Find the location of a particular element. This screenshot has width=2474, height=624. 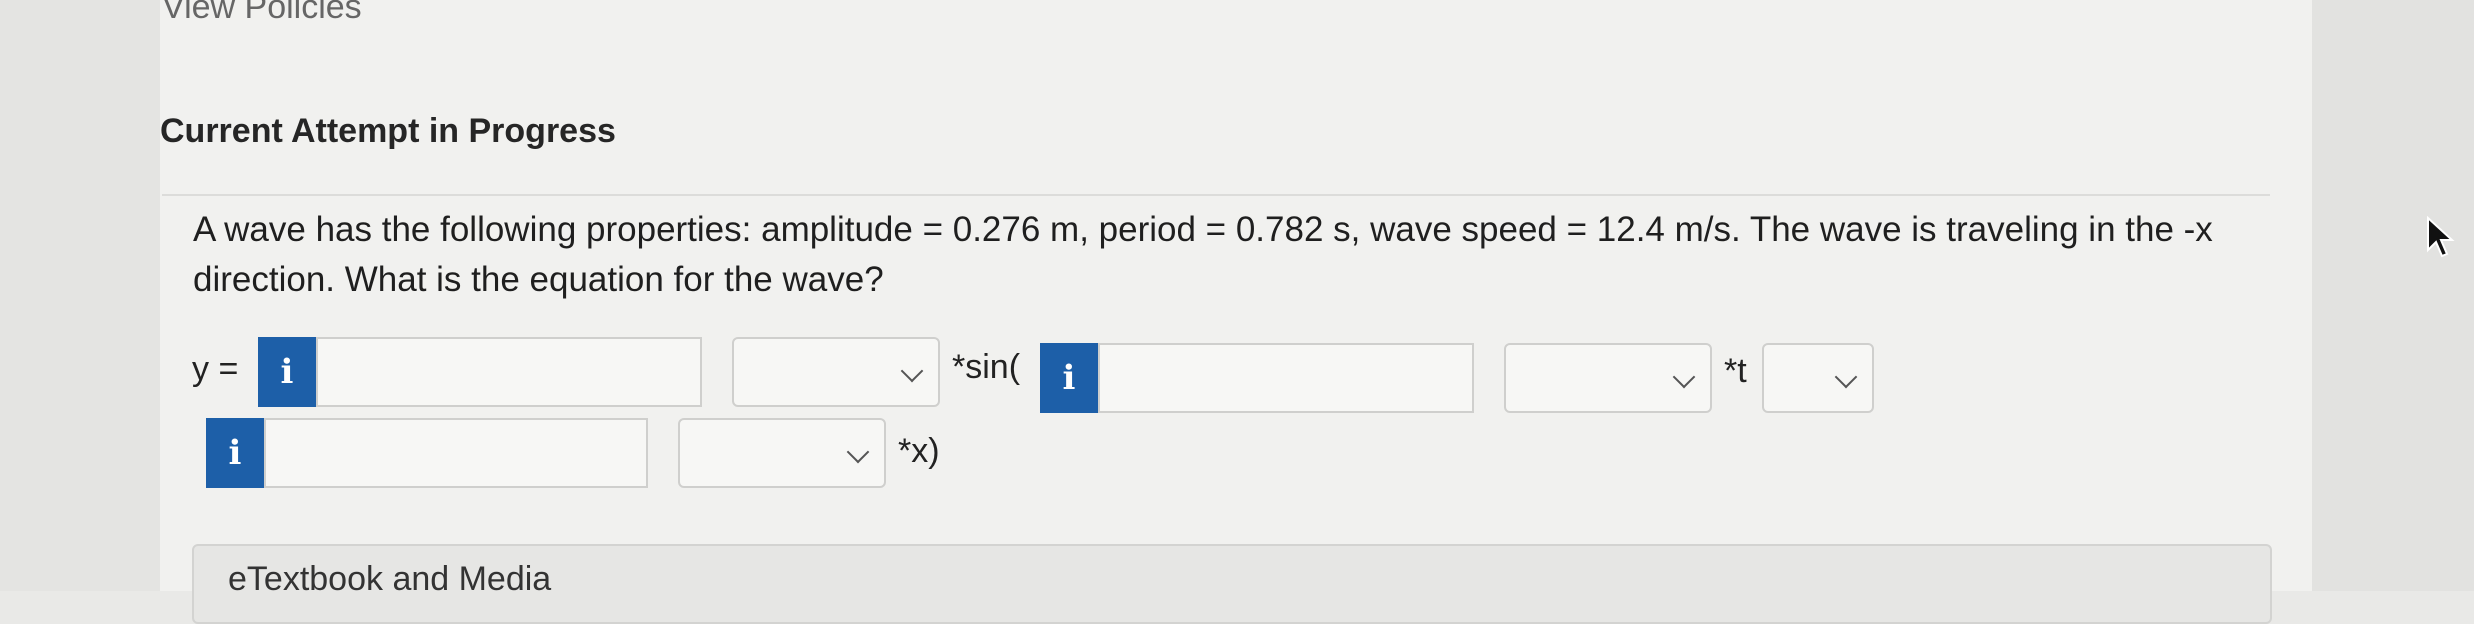

k-unit-select is located at coordinates (782, 453).